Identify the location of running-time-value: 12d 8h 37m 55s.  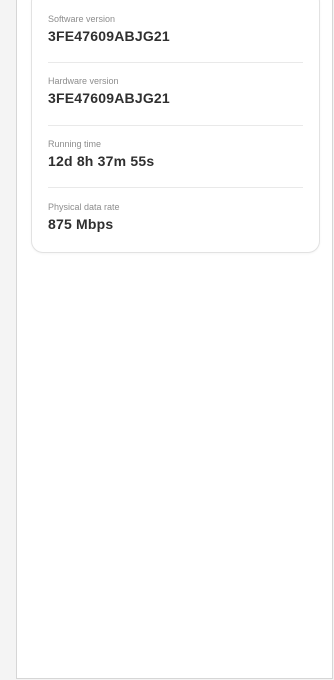
(101, 161).